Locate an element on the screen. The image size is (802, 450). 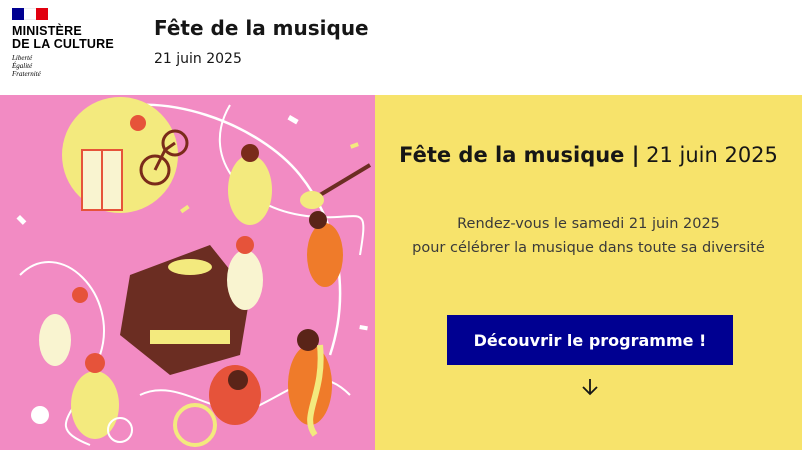
motto-liberte: Liberté is located at coordinates (22, 58).